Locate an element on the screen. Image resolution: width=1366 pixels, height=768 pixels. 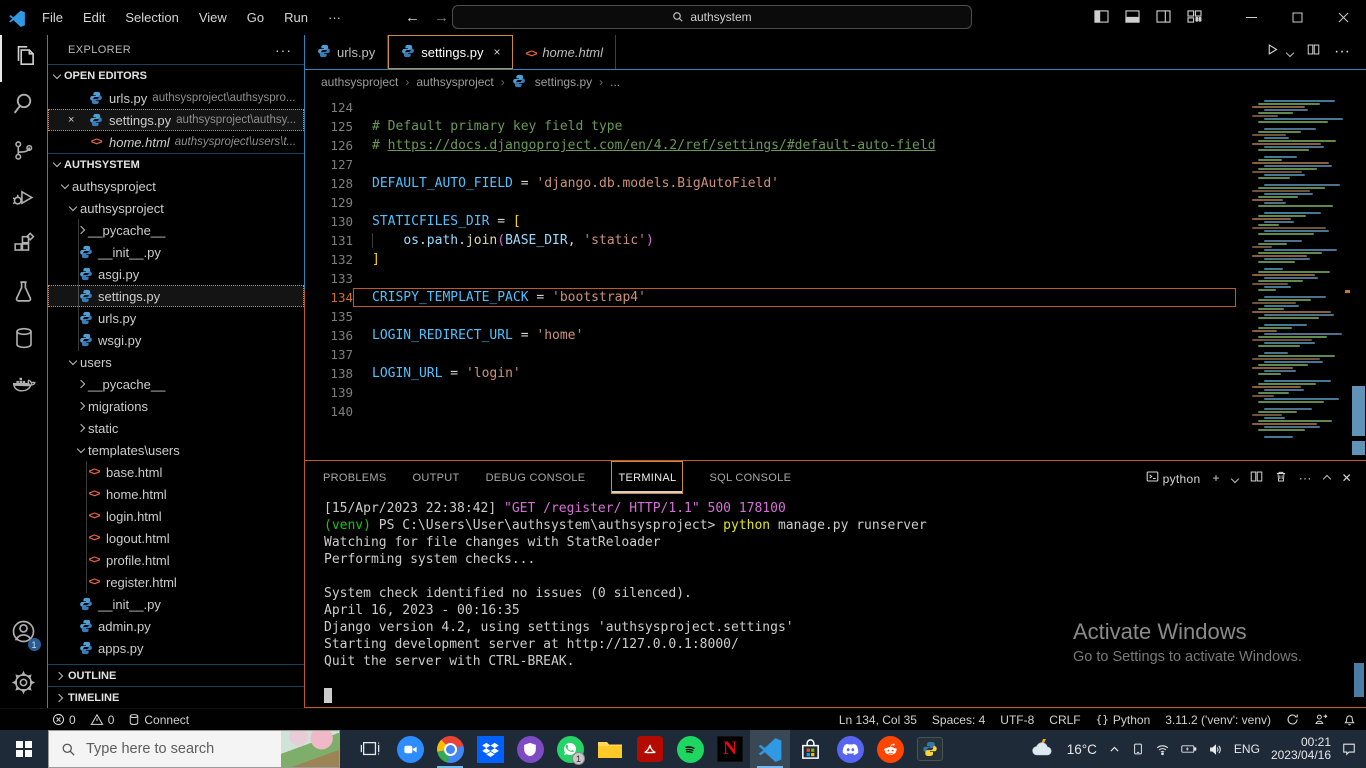
maximize-panel-icon is located at coordinates (1326, 478).